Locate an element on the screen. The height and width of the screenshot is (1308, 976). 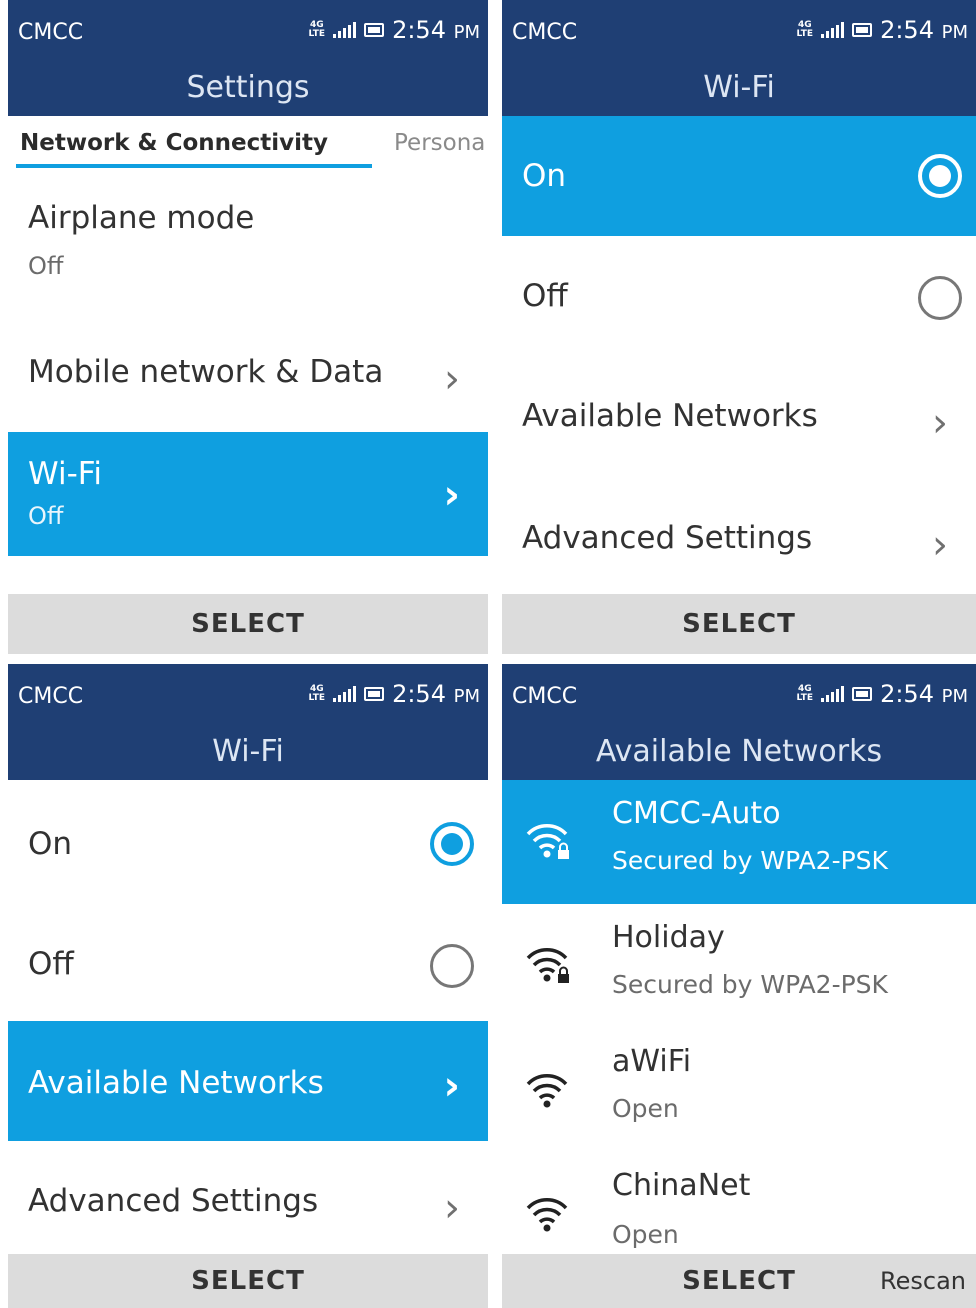
list-item-wifi: Wi-Fi Off › is located at coordinates (248, 494).